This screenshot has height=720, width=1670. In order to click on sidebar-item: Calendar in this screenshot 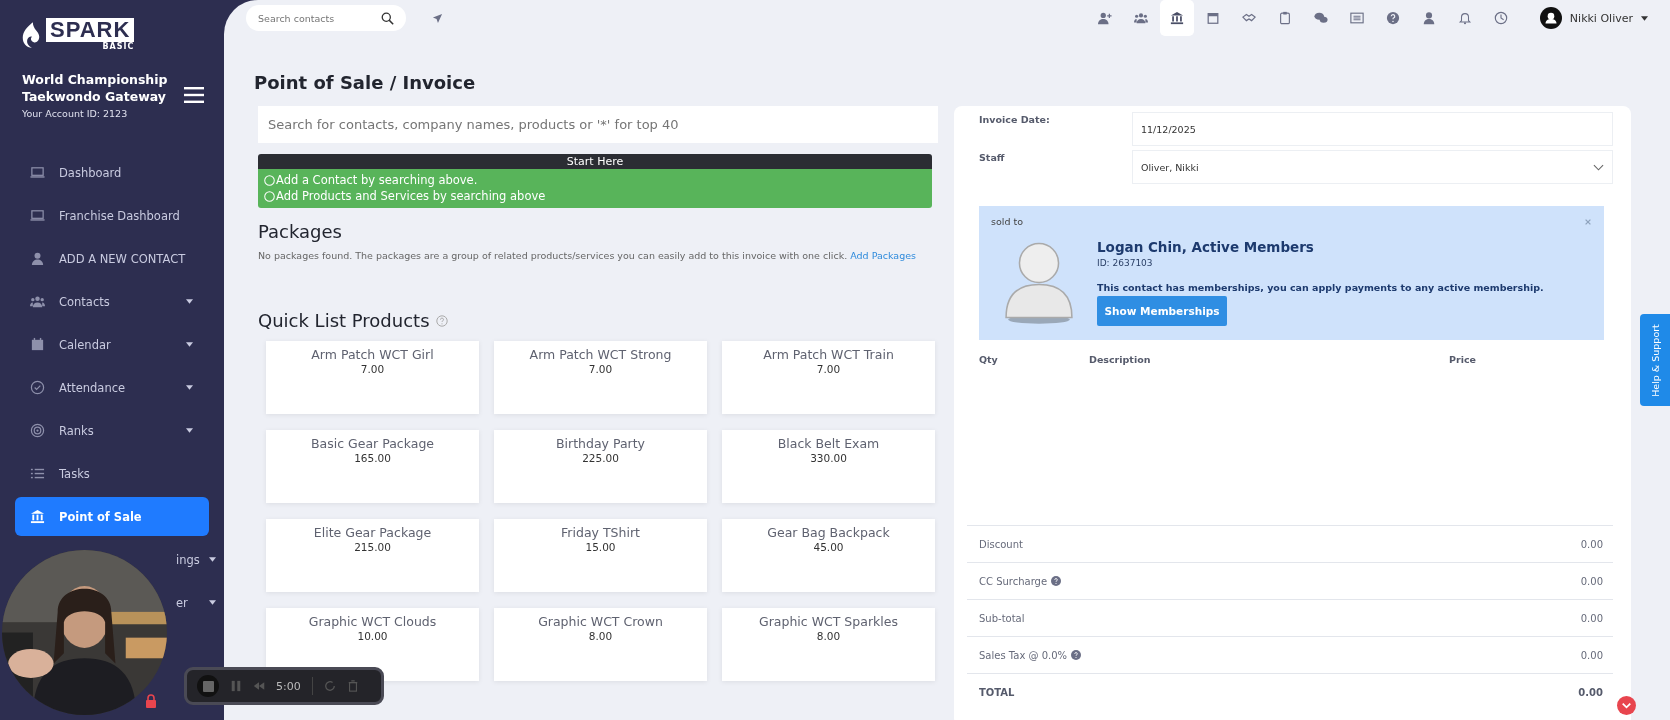, I will do `click(112, 344)`.